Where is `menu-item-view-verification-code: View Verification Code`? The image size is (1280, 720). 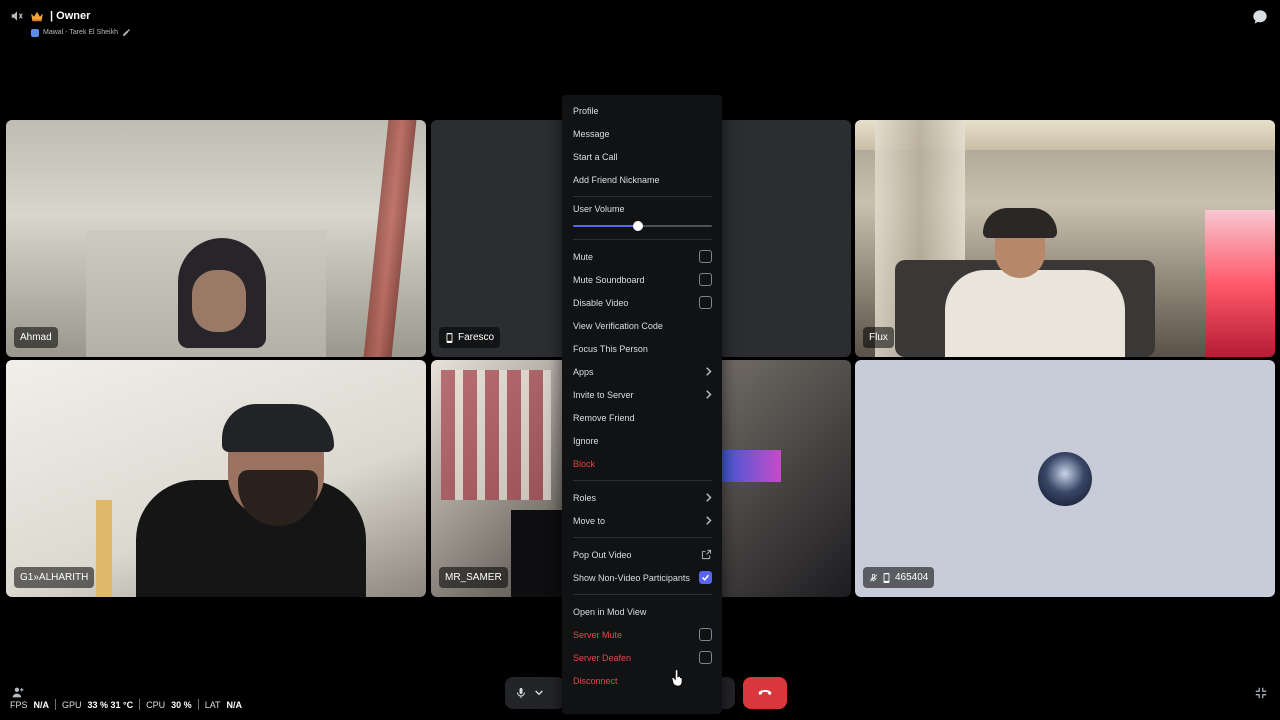
menu-item-view-verification-code: View Verification Code is located at coordinates (642, 325).